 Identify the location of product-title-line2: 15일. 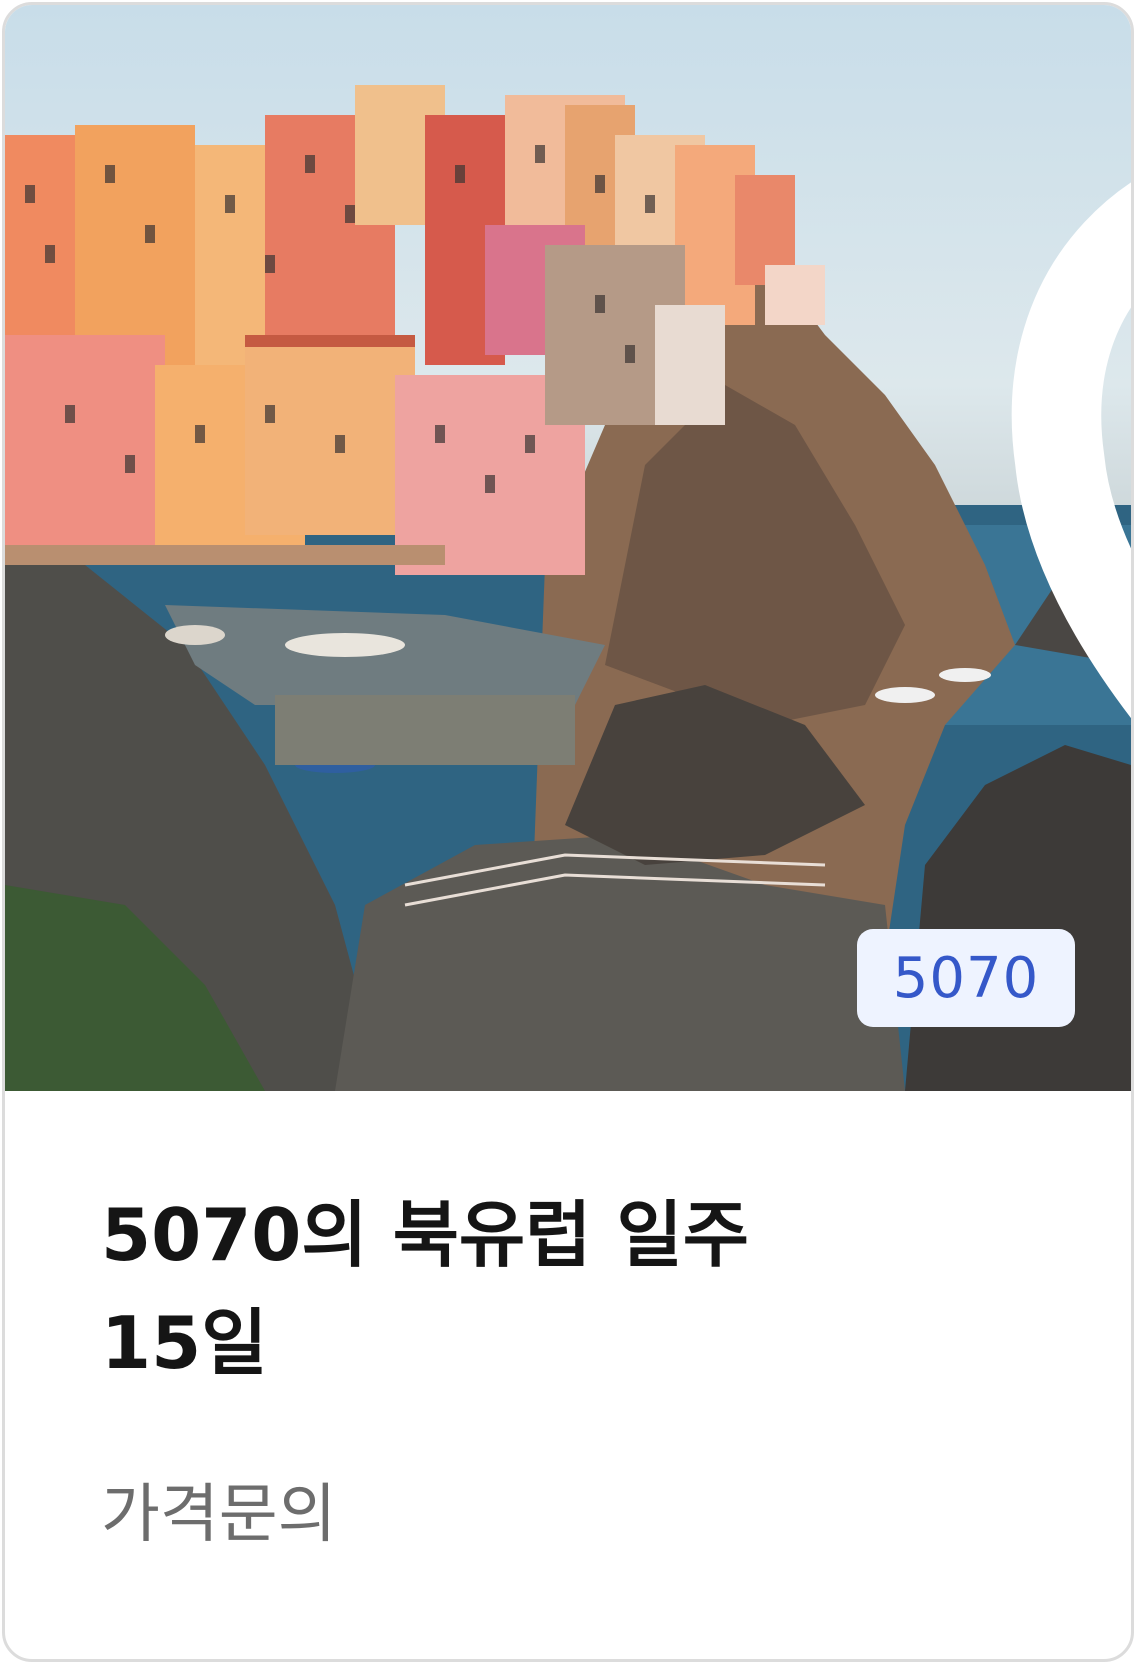
(184, 1343).